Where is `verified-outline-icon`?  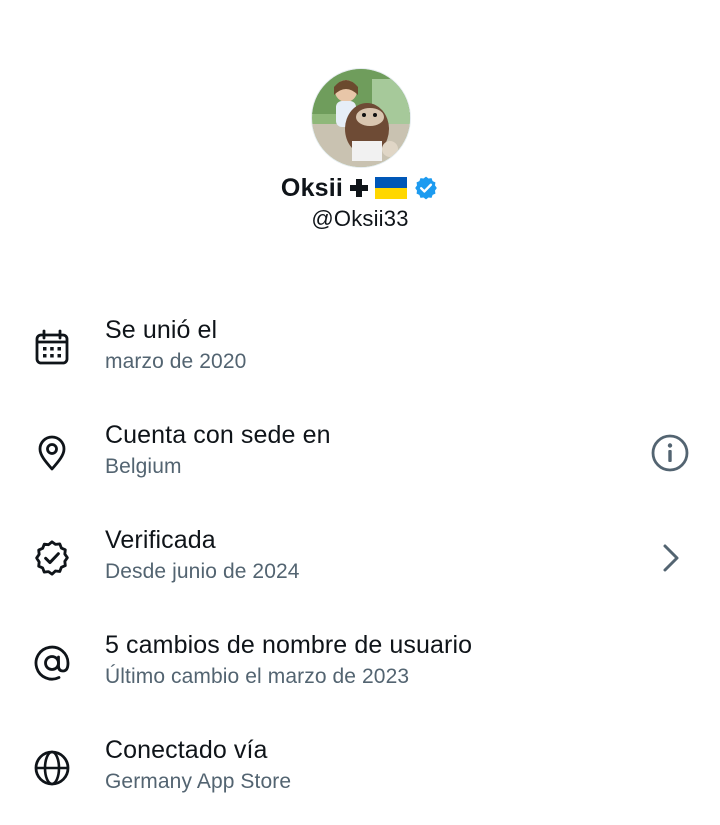
verified-outline-icon is located at coordinates (52, 558).